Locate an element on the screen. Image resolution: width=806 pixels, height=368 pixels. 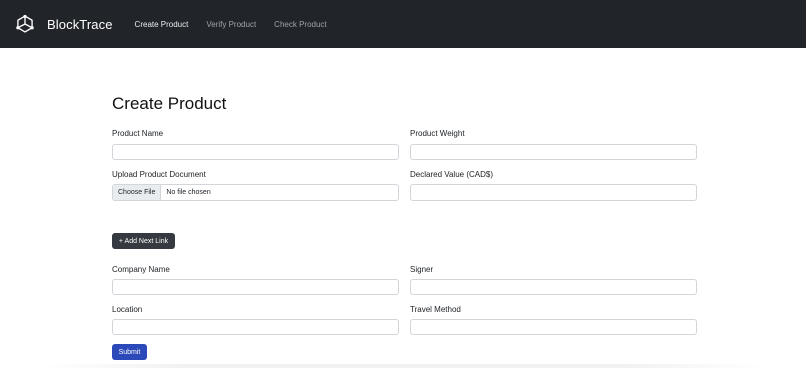
product-weight-label: Product Weight is located at coordinates (437, 133).